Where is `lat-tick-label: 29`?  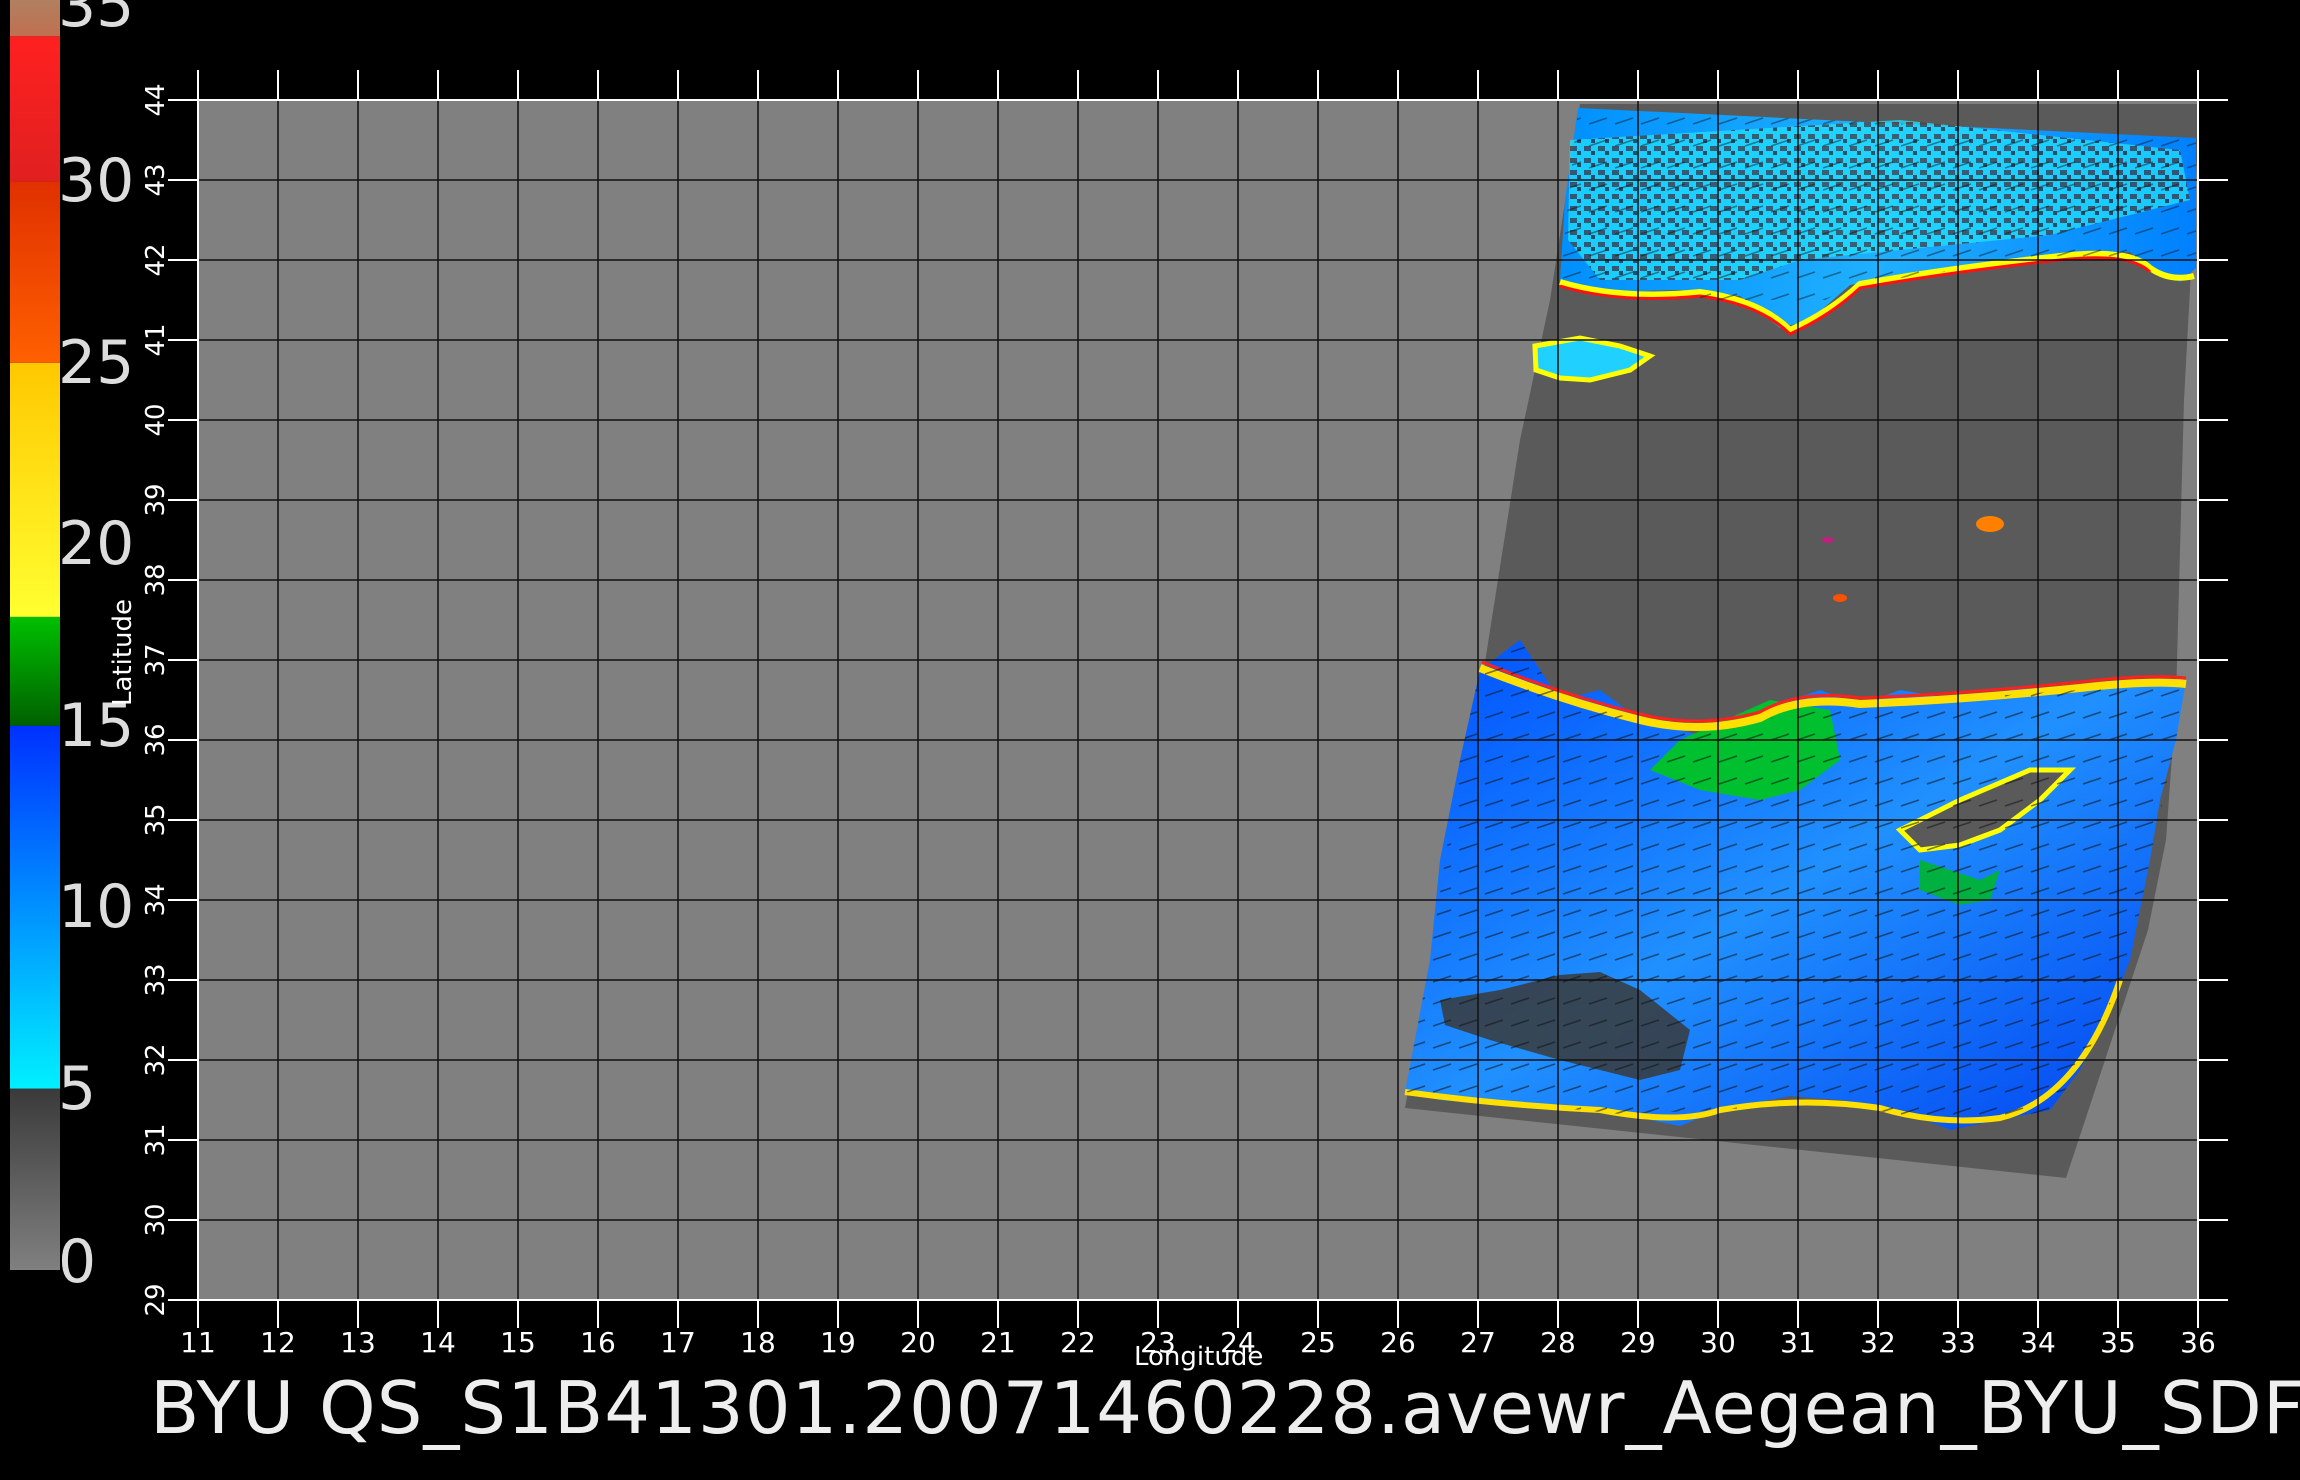 lat-tick-label: 29 is located at coordinates (156, 1299).